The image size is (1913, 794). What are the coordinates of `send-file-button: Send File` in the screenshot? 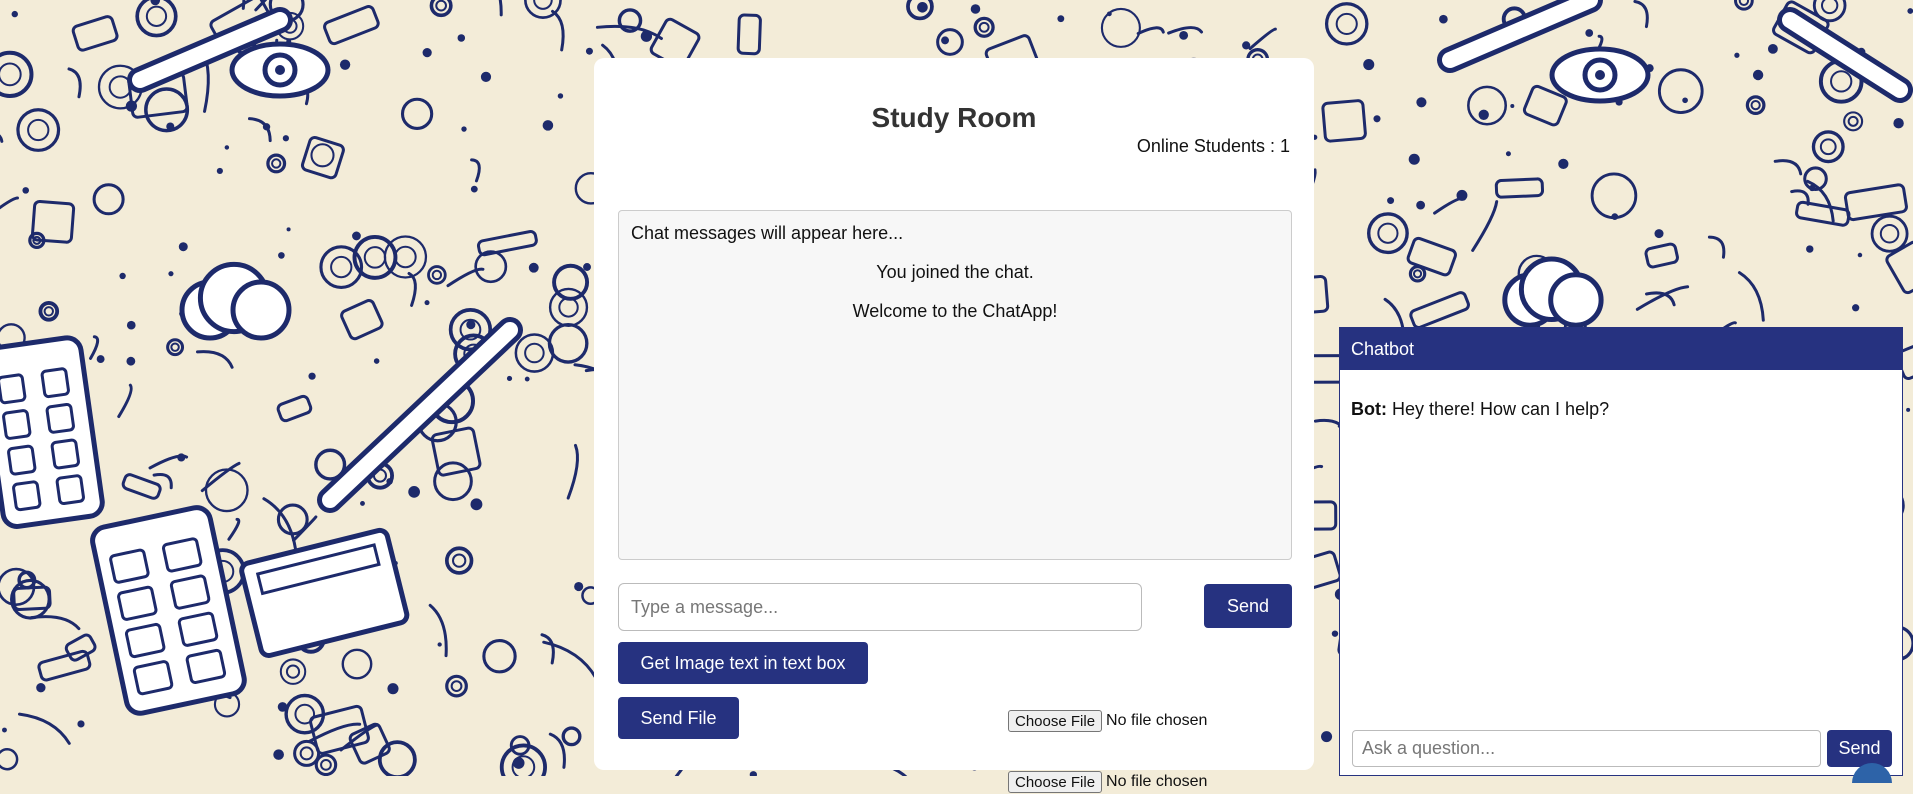 It's located at (678, 718).